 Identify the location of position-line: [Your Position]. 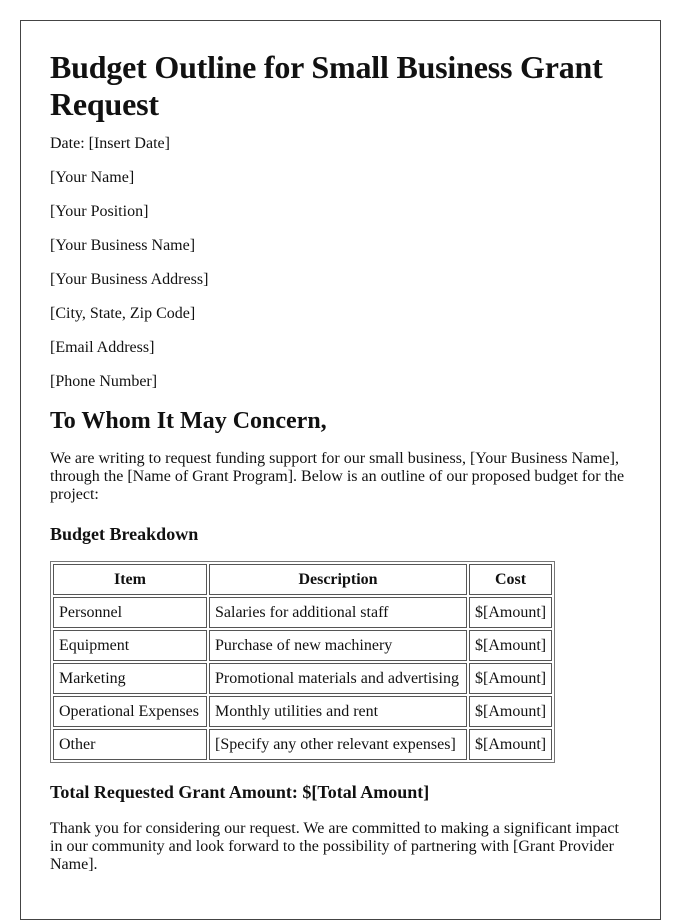
(99, 211).